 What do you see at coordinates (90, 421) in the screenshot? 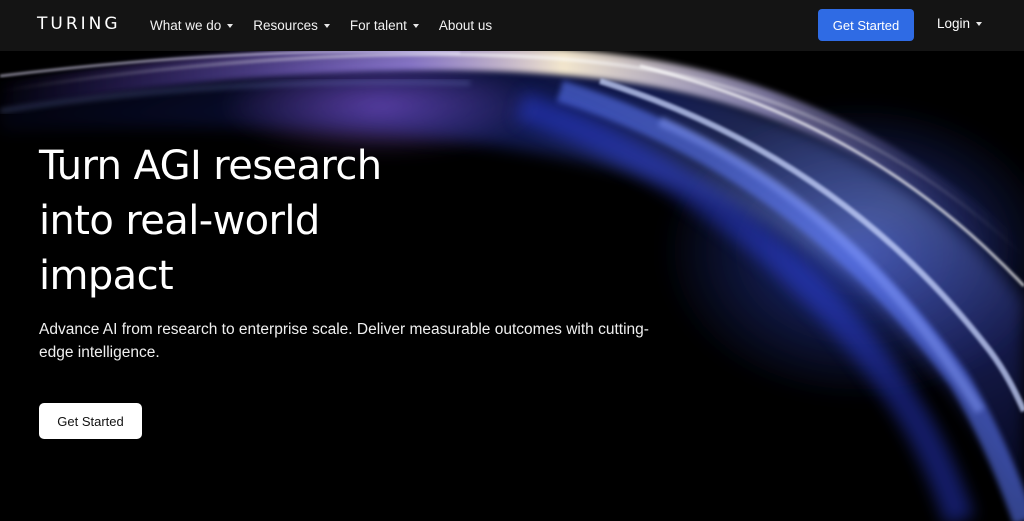
I see `hero-get-started-button: Get Started` at bounding box center [90, 421].